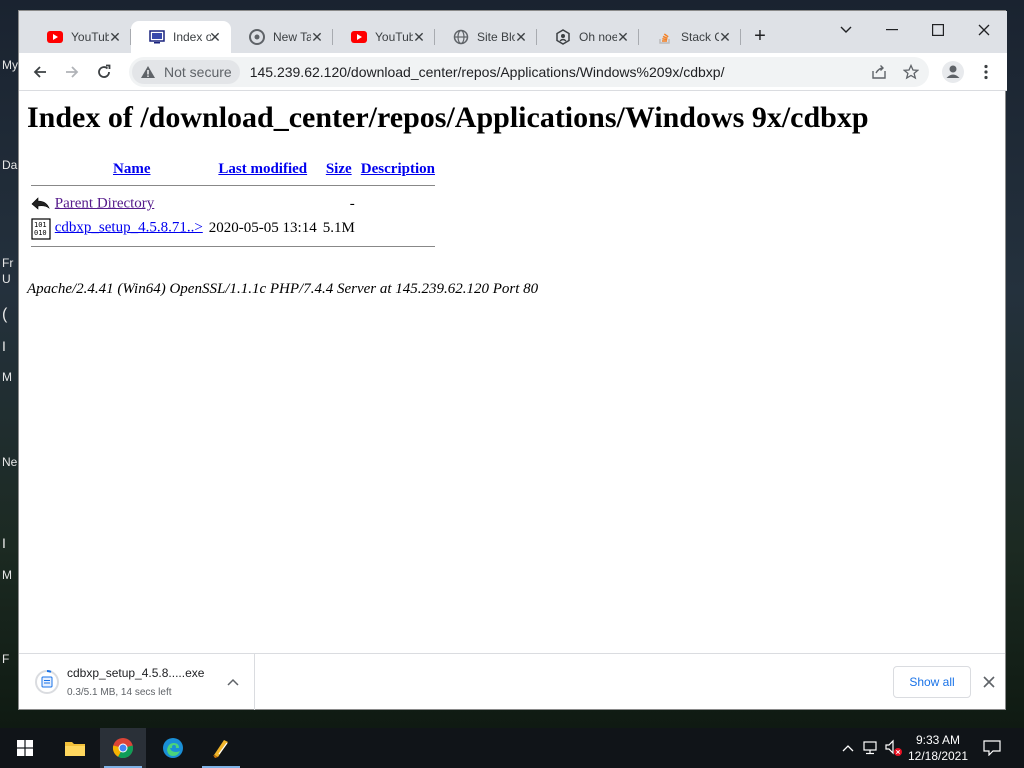 This screenshot has height=768, width=1024. Describe the element at coordinates (129, 227) in the screenshot. I see `file-download-link: cdbxp_setup_4.5.8.71..>` at that location.